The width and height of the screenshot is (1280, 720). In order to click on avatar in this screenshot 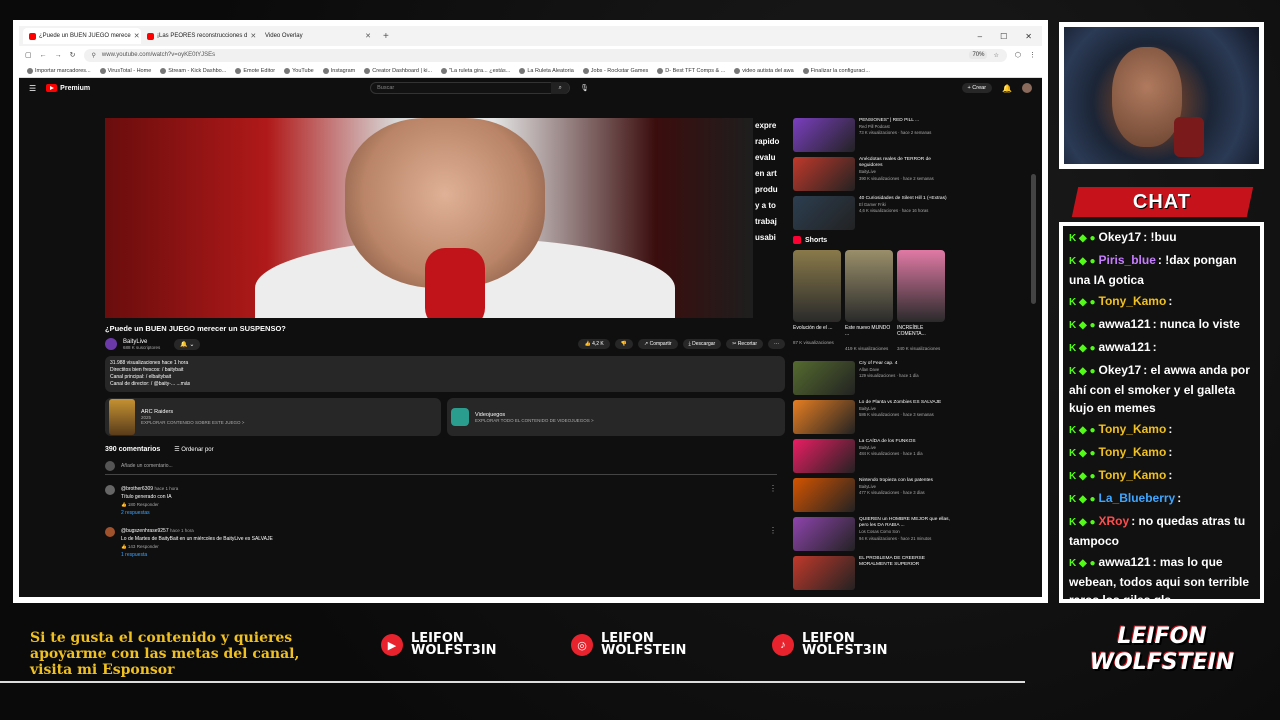, I will do `click(1027, 88)`.